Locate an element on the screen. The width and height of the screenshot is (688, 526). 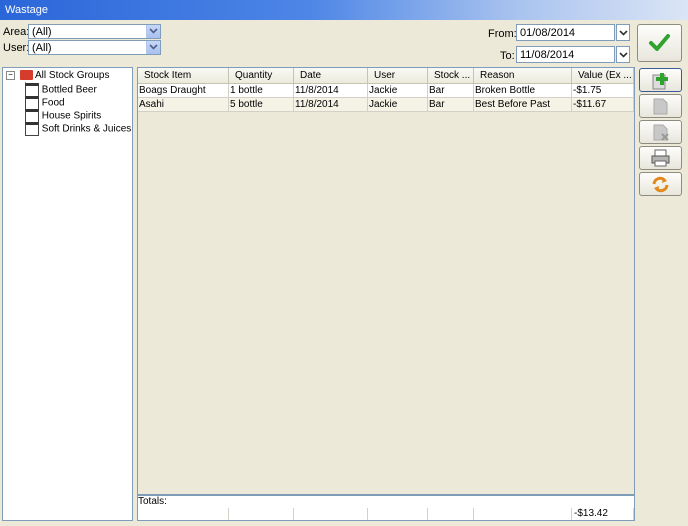
column-header: Reason is located at coordinates (523, 76).